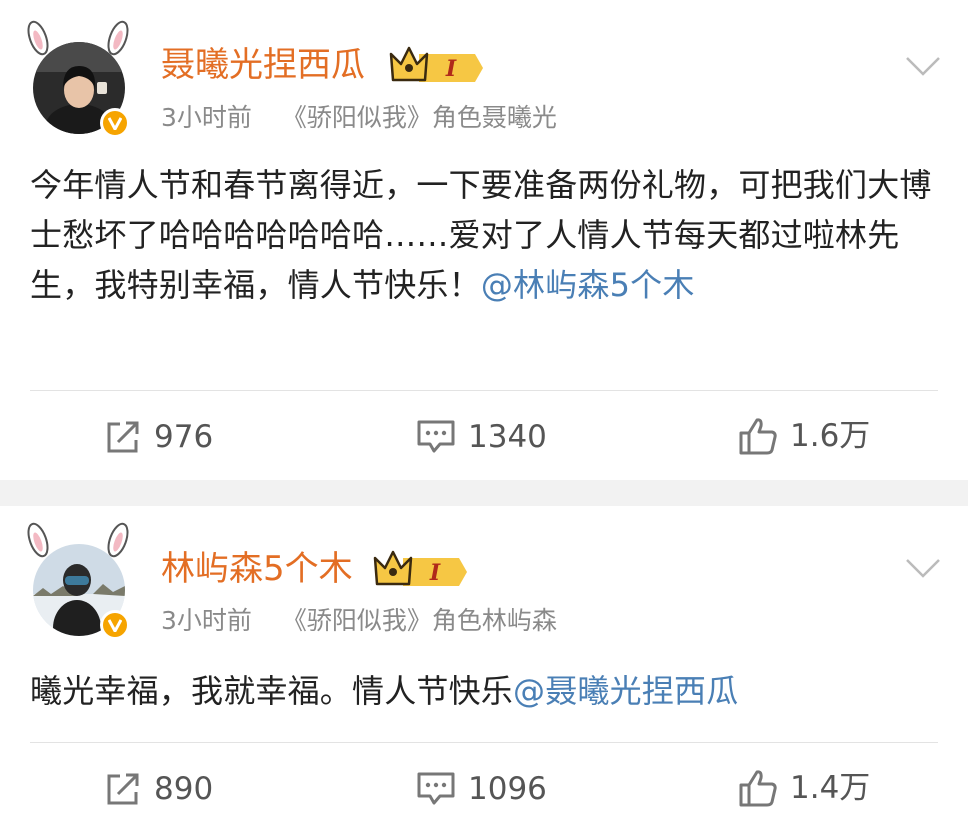  What do you see at coordinates (272, 691) in the screenshot?
I see `post-body: 曦光幸福，我就幸福。情人节快乐` at bounding box center [272, 691].